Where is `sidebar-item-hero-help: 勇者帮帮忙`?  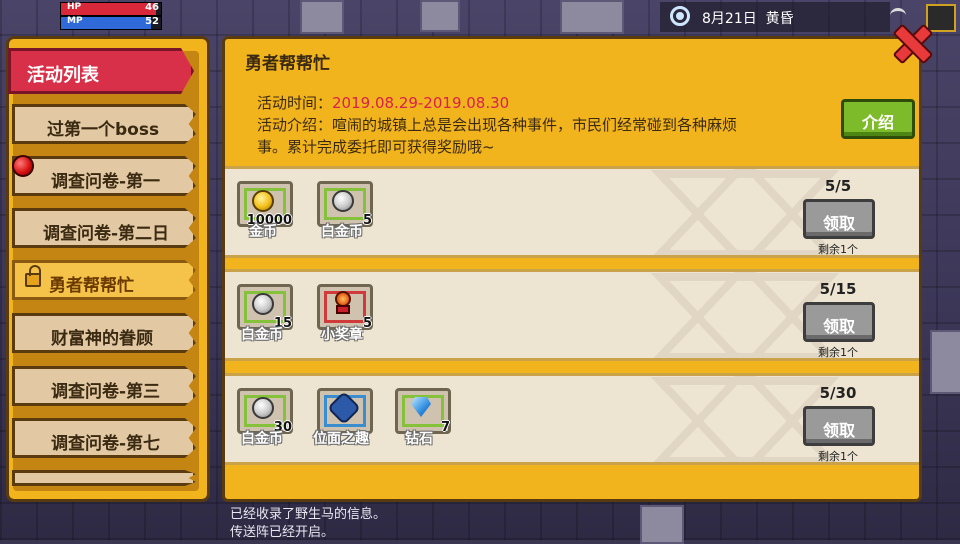
sidebar-item-hero-help: 勇者帮帮忙 is located at coordinates (104, 280).